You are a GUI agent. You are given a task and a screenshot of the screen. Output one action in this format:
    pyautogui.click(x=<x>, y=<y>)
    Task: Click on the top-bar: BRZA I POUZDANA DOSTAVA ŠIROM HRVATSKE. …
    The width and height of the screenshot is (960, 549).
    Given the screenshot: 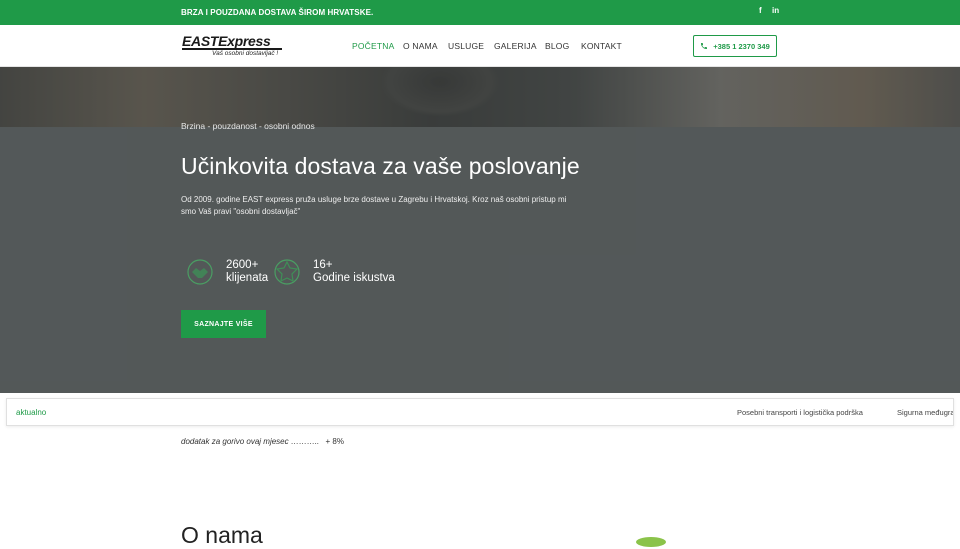 What is the action you would take?
    pyautogui.click(x=480, y=12)
    